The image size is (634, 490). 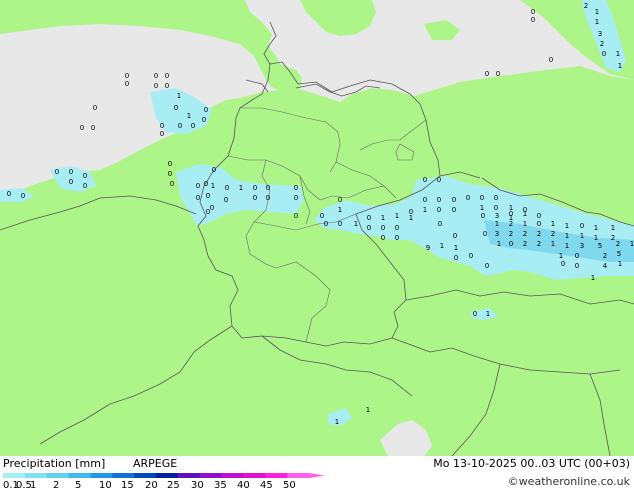 I want to click on credit-link: ©weatheronline.co.uk, so click(x=569, y=482).